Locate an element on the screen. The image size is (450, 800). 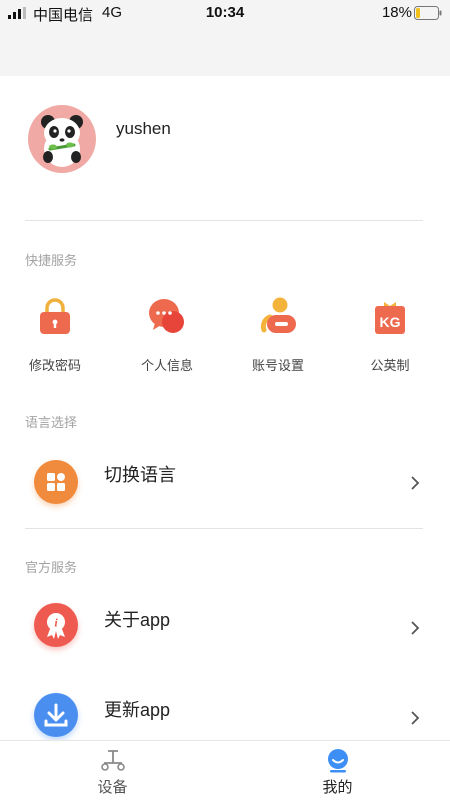
quick-item-label: 个人信息 is located at coordinates (166, 365).